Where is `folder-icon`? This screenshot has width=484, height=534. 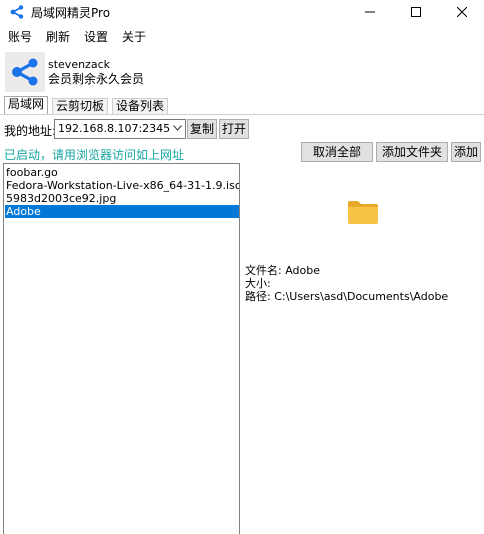 folder-icon is located at coordinates (363, 212).